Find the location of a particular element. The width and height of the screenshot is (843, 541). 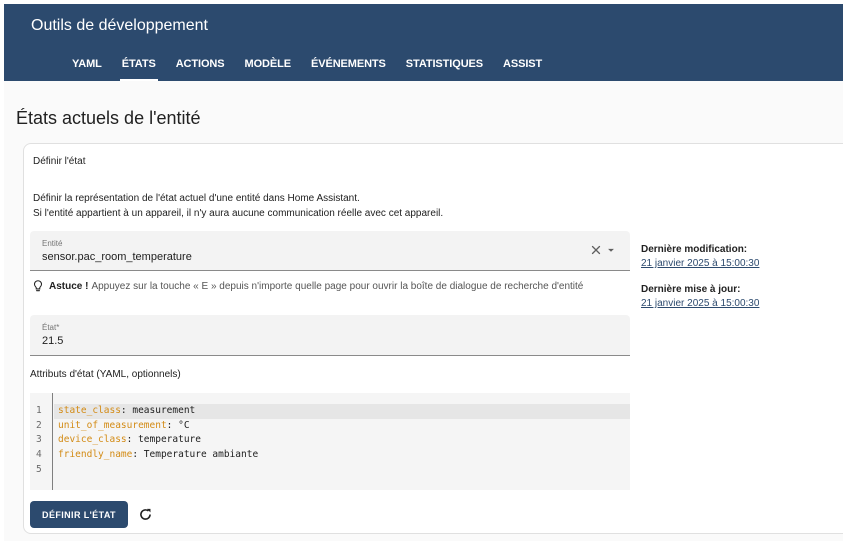

entity-field-label: Entité is located at coordinates (52, 243).